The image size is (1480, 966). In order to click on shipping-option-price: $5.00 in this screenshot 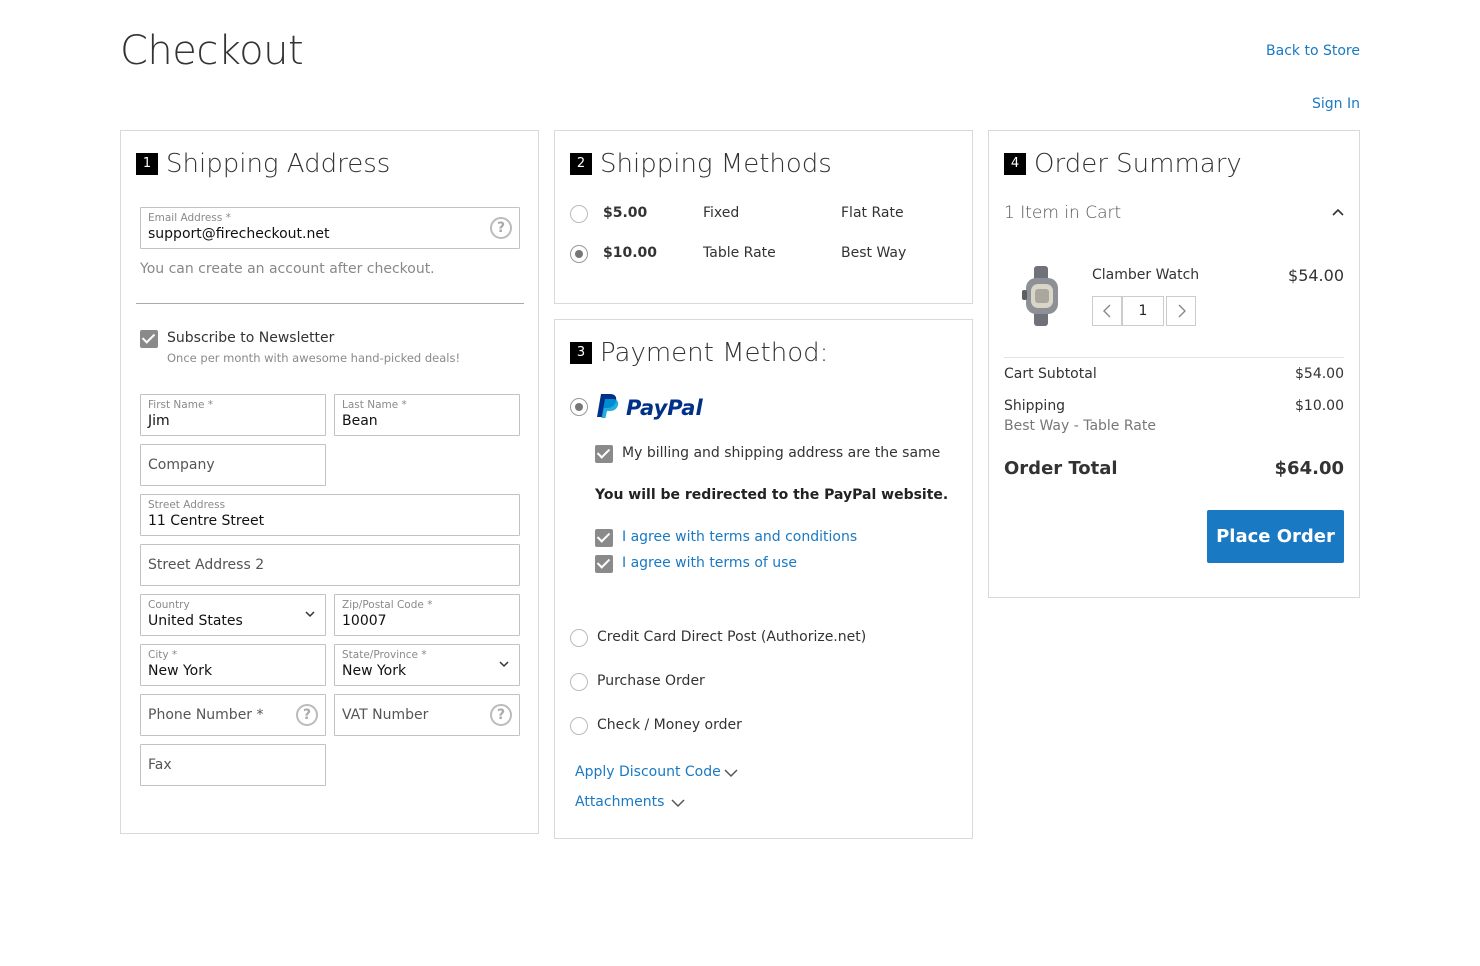, I will do `click(625, 213)`.